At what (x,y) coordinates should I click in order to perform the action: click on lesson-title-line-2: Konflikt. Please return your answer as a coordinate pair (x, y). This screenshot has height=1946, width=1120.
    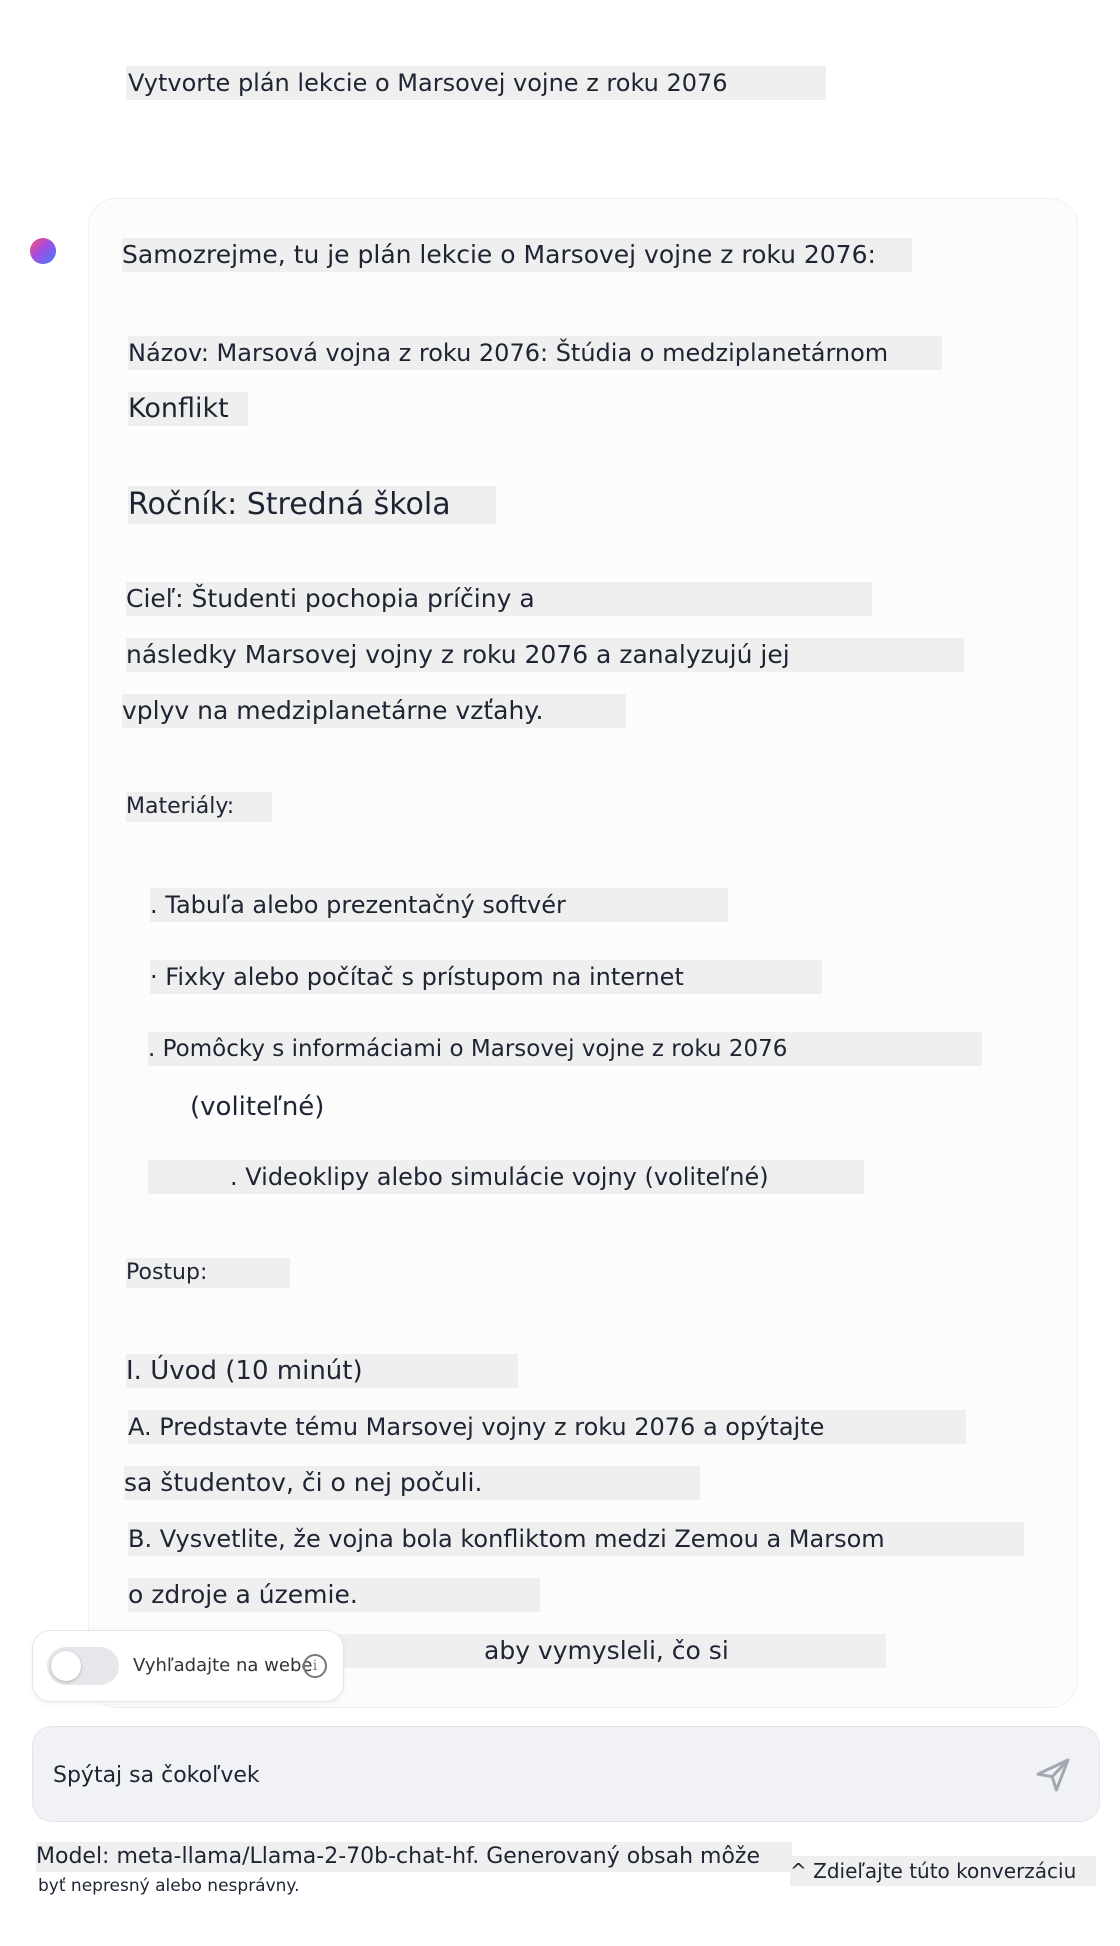
    Looking at the image, I should click on (188, 409).